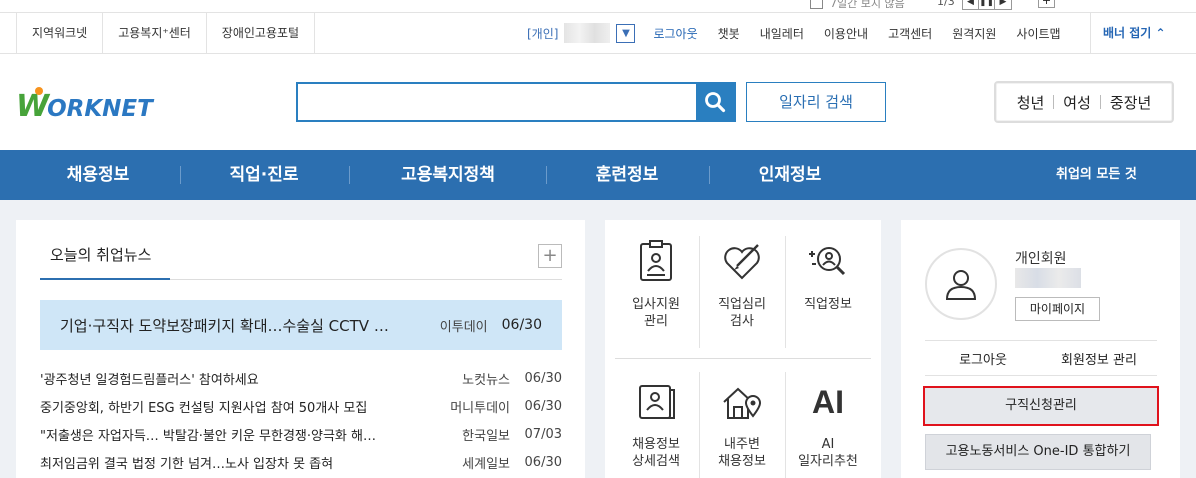 This screenshot has width=1196, height=478. Describe the element at coordinates (656, 304) in the screenshot. I see `menu-label-line1: 입사지원` at that location.